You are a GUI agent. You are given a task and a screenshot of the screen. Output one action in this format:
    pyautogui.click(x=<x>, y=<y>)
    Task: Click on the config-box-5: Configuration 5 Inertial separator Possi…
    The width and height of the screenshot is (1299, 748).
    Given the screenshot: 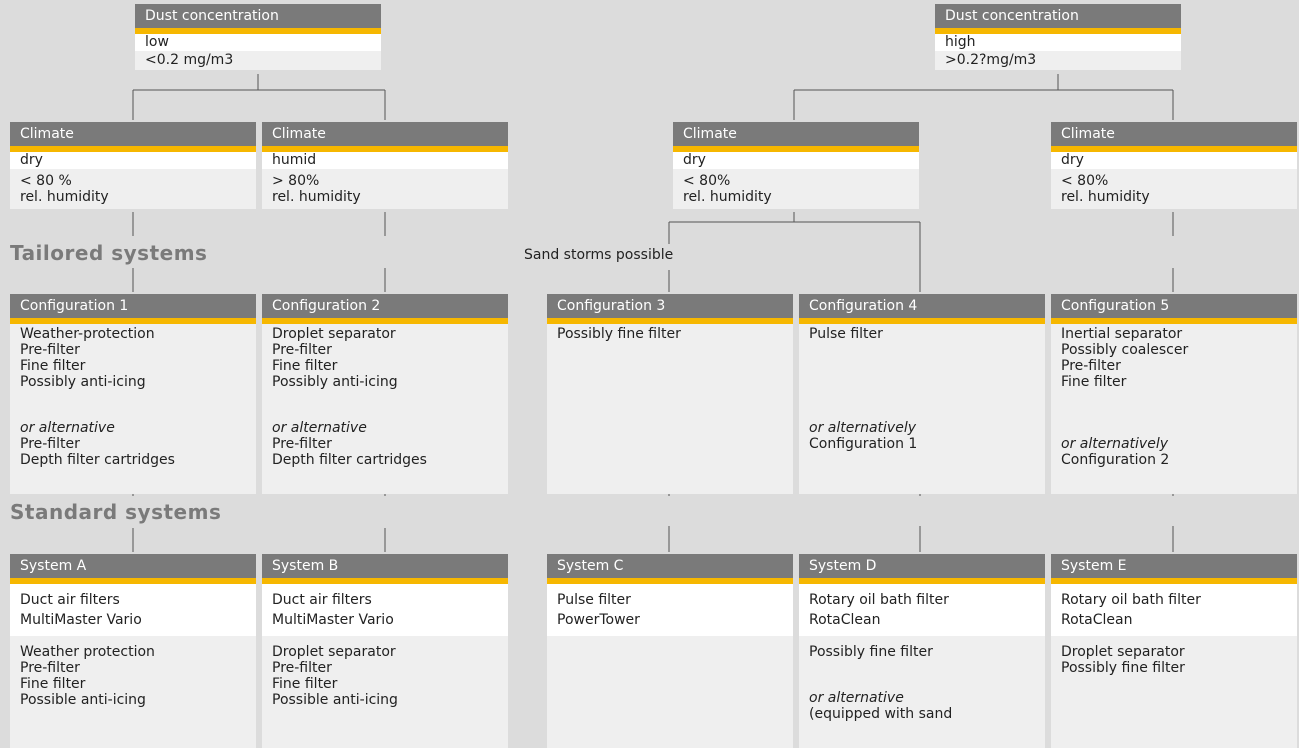 What is the action you would take?
    pyautogui.click(x=1174, y=394)
    